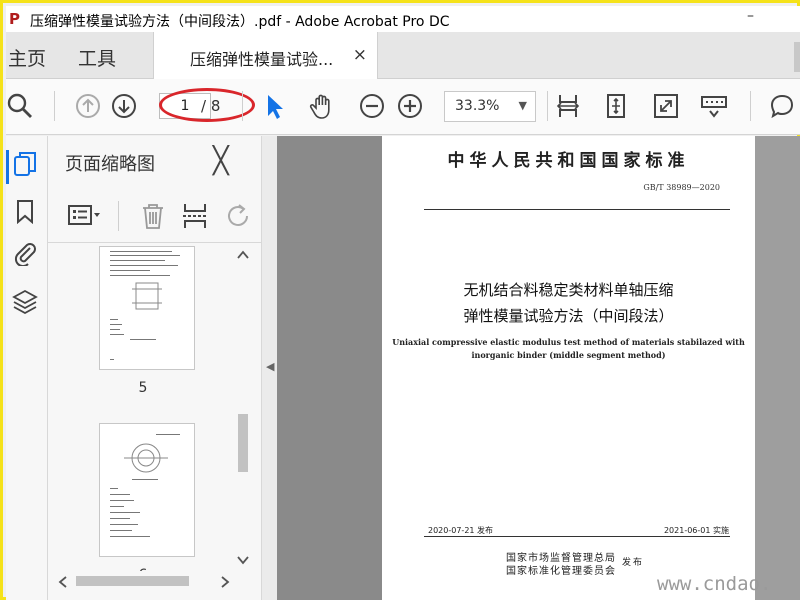 Image resolution: width=800 pixels, height=600 pixels. I want to click on arrow-down-circle-icon, so click(124, 106).